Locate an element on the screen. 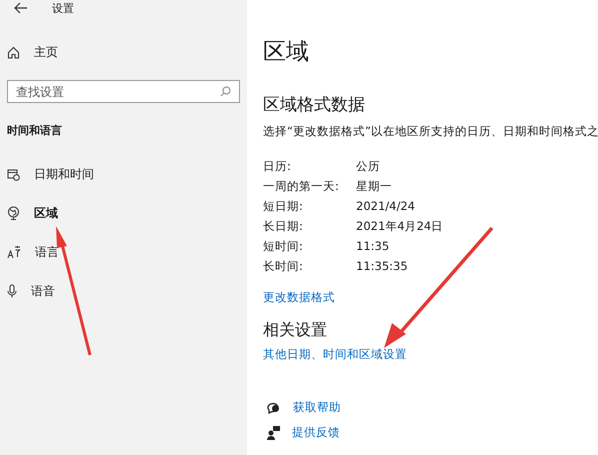 The image size is (598, 455). calendar-clock-icon is located at coordinates (13, 174).